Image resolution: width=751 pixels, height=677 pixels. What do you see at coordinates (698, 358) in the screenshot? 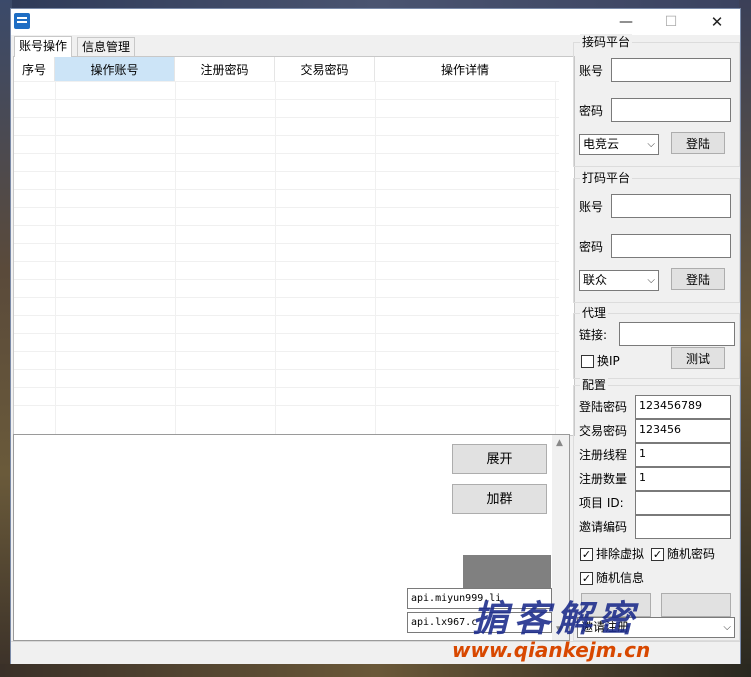
I see `proxy-test-button: 测试` at bounding box center [698, 358].